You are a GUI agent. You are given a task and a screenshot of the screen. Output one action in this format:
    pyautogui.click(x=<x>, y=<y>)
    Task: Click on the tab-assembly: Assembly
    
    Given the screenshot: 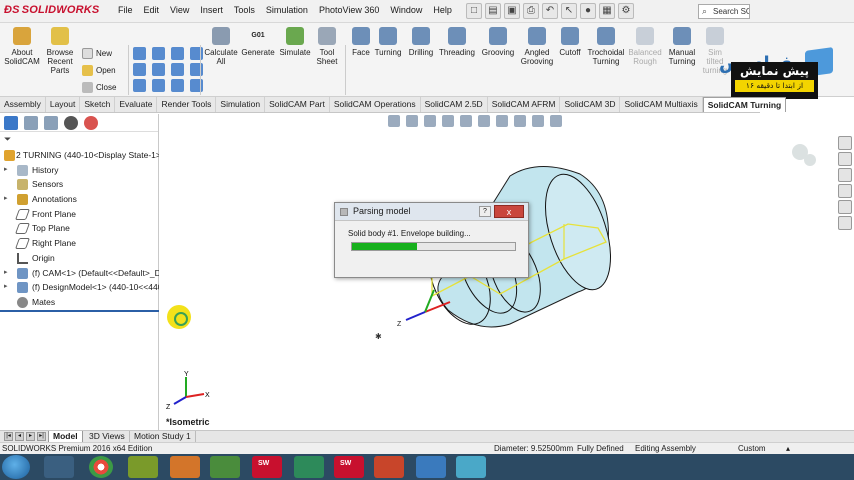 What is the action you would take?
    pyautogui.click(x=23, y=104)
    